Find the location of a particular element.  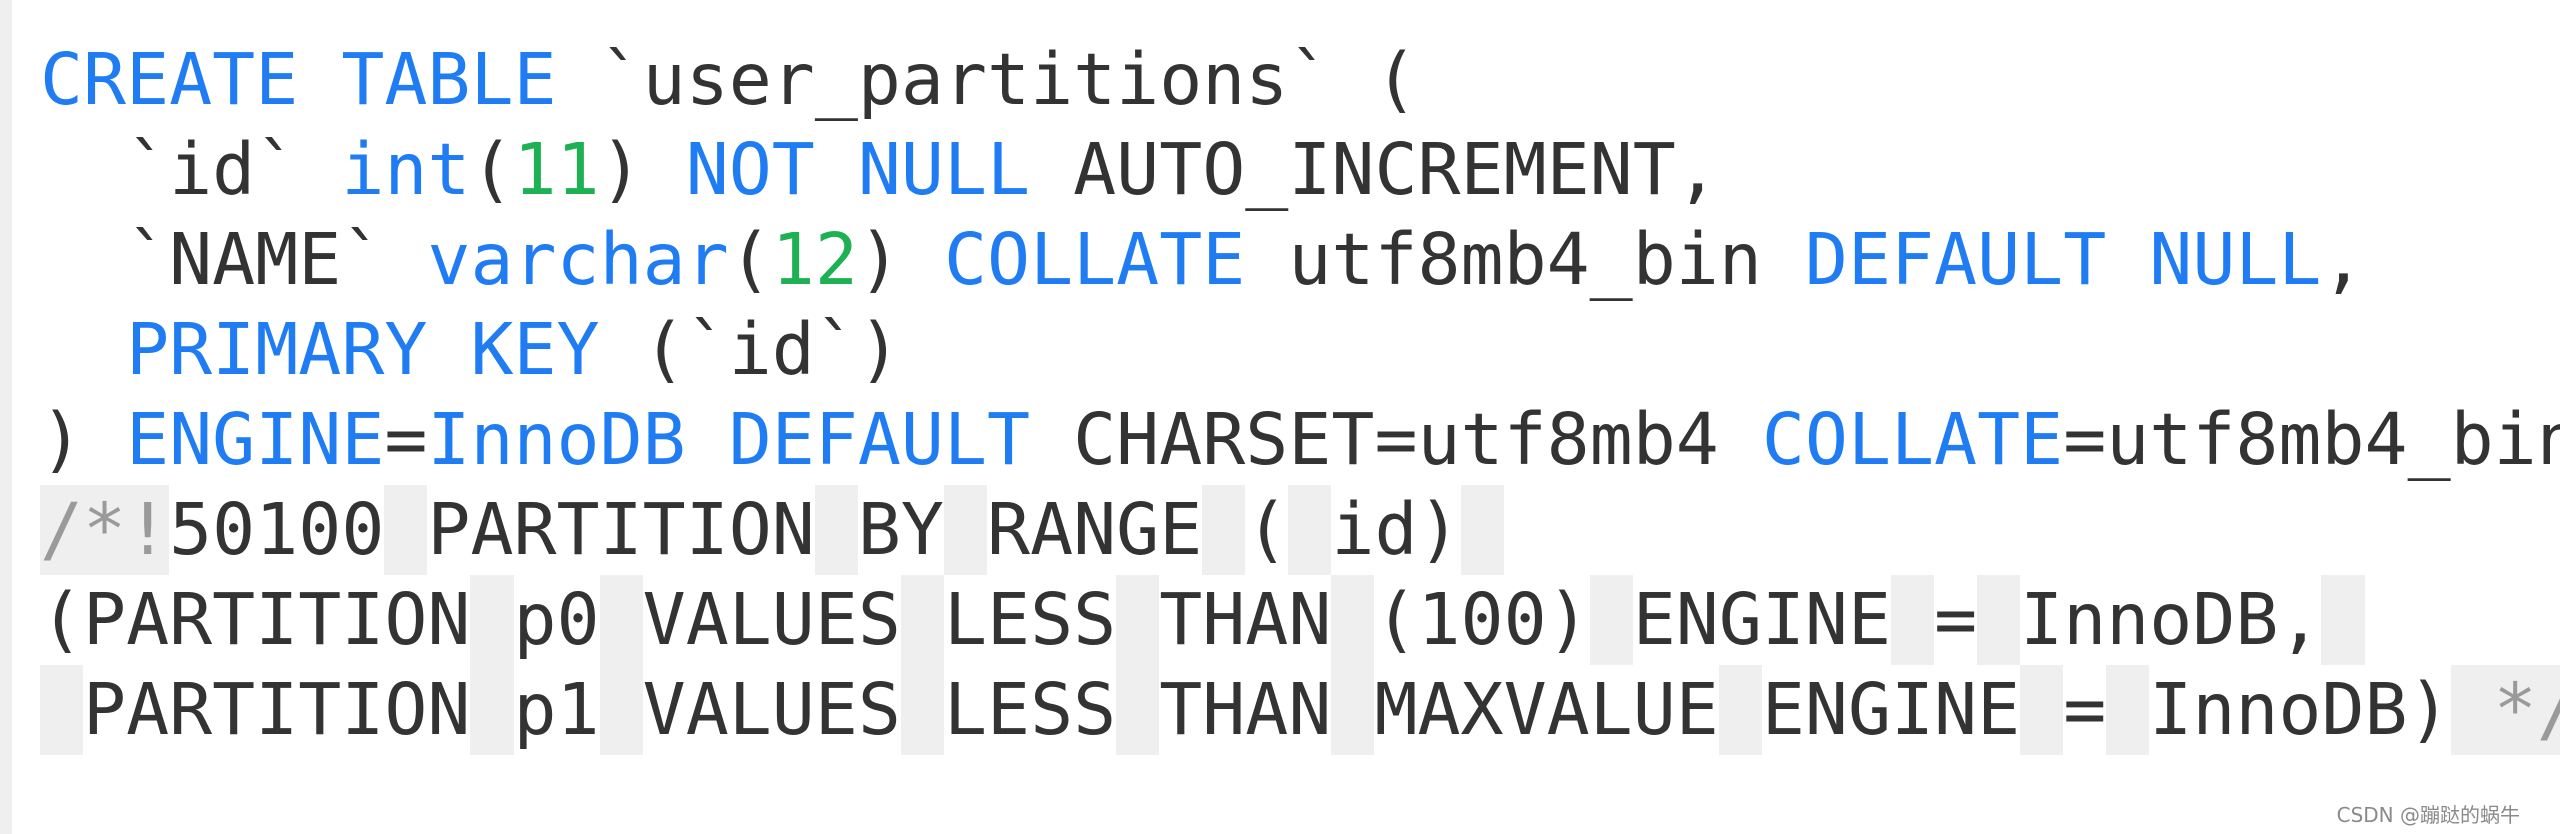

sql-text: CHARSET=utf8mb4 is located at coordinates (1396, 439).